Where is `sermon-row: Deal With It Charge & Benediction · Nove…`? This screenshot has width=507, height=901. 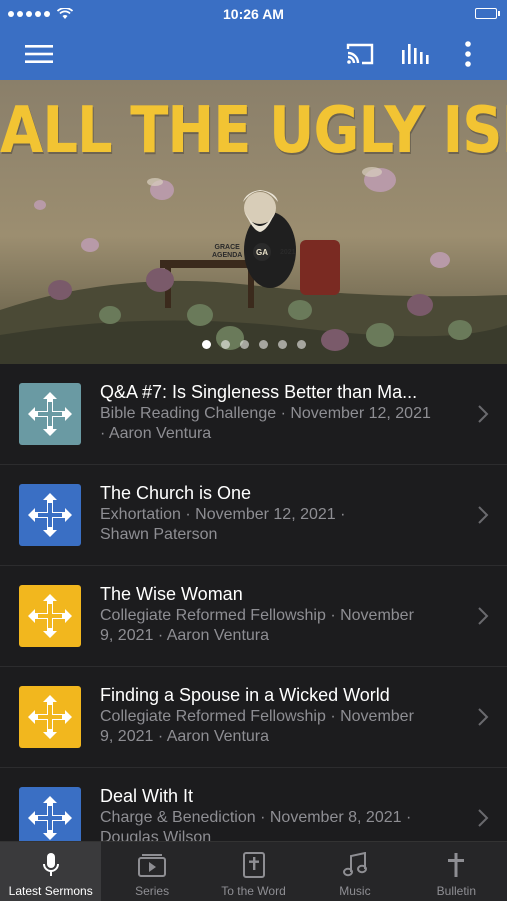 sermon-row: Deal With It Charge & Benediction · Nove… is located at coordinates (253, 804).